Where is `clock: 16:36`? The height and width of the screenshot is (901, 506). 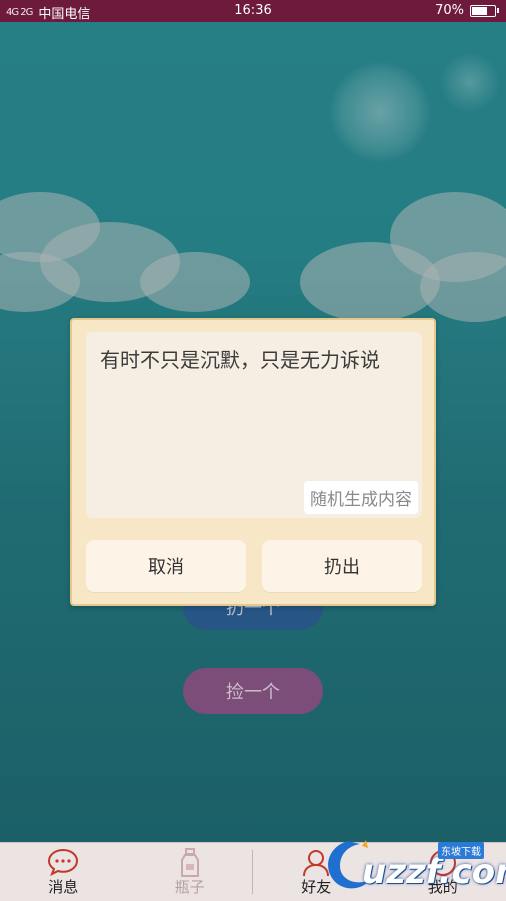
clock: 16:36 is located at coordinates (253, 10).